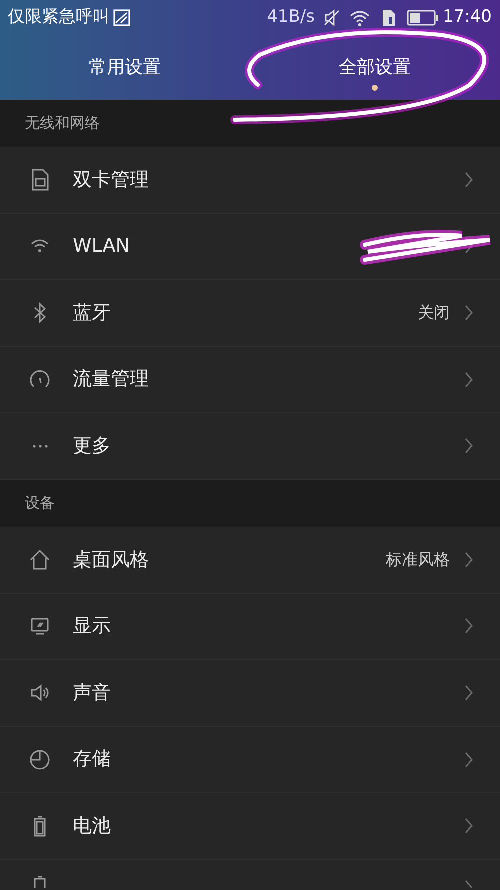 Image resolution: width=500 pixels, height=890 pixels. What do you see at coordinates (418, 559) in the screenshot?
I see `row-value: 标准风格` at bounding box center [418, 559].